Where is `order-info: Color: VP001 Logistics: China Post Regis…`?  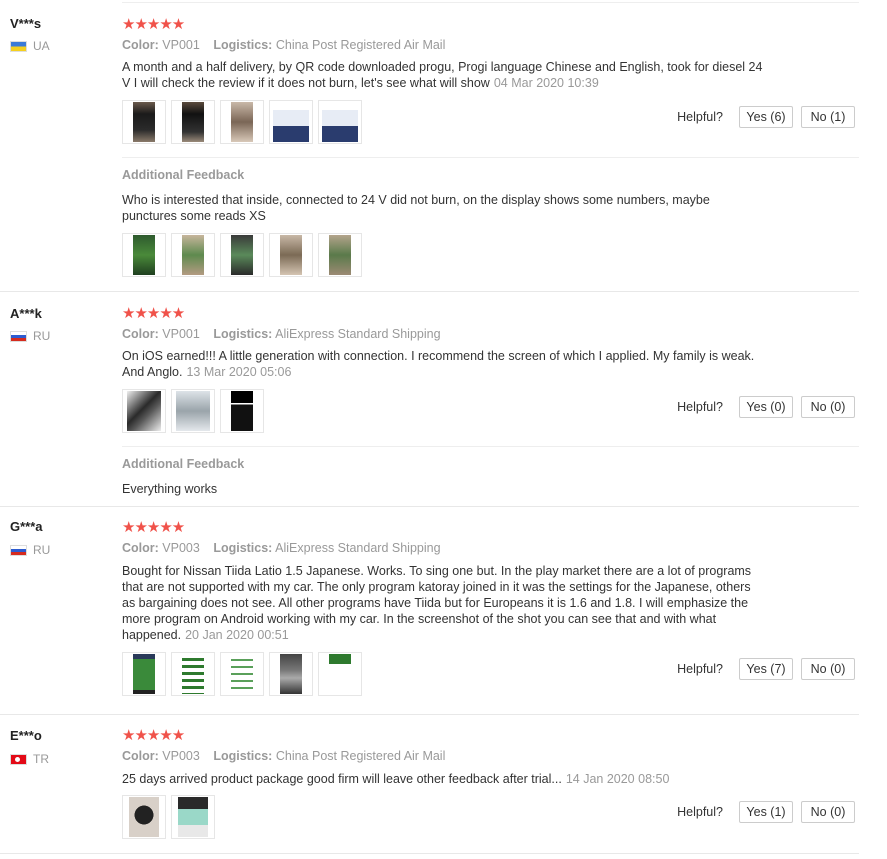
order-info: Color: VP001 Logistics: China Post Regis… is located at coordinates (283, 45).